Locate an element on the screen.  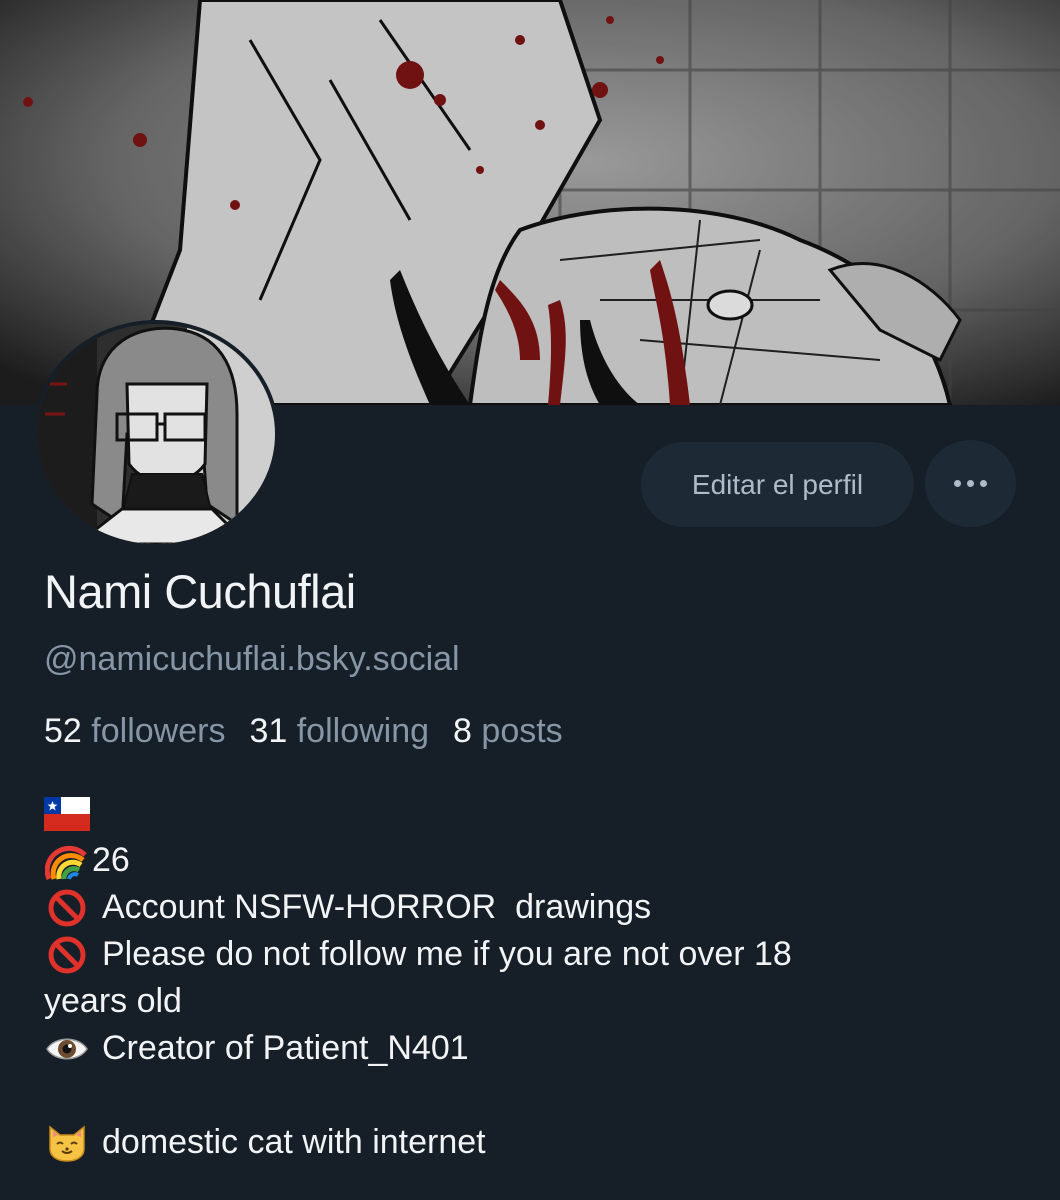
bio-cat-text: domestic cat with internet is located at coordinates (294, 1142).